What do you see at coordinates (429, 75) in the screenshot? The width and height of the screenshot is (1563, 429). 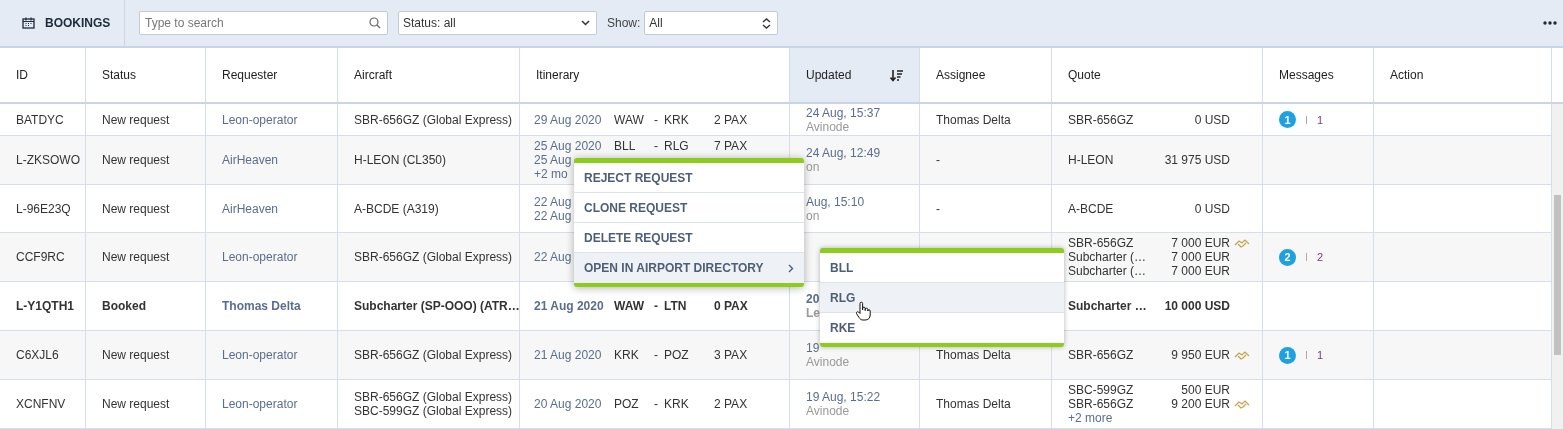 I see `column-header: Aircraft` at bounding box center [429, 75].